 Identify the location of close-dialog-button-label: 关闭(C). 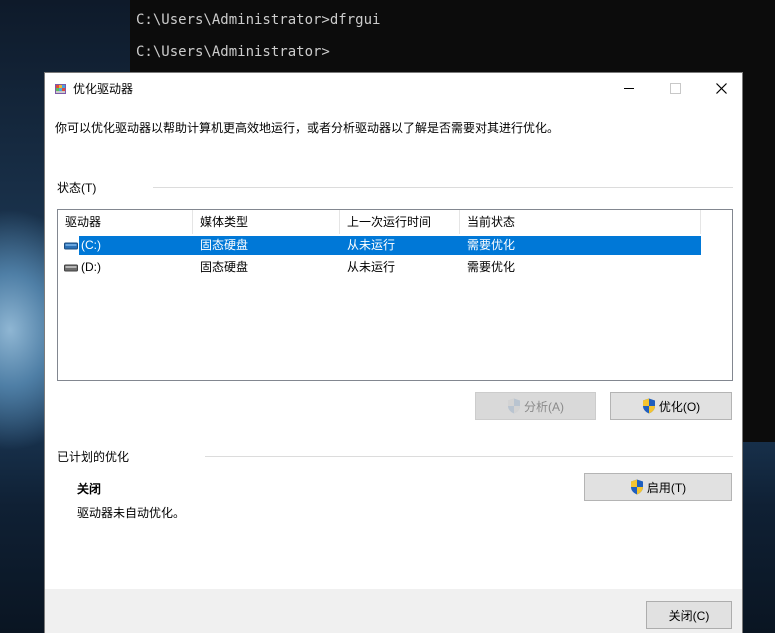
(689, 615).